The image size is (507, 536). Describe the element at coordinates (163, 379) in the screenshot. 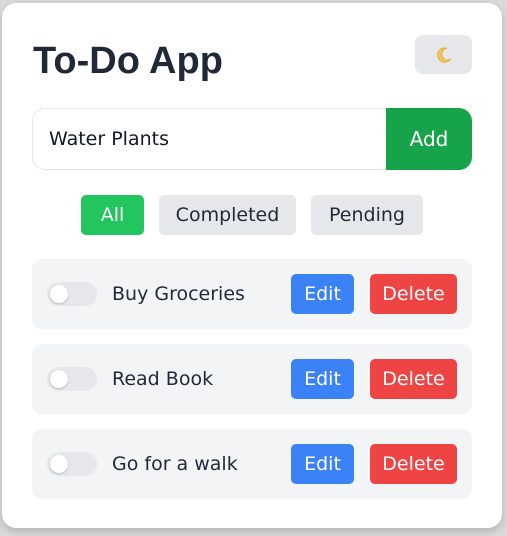

I see `task-label: Read Book` at that location.